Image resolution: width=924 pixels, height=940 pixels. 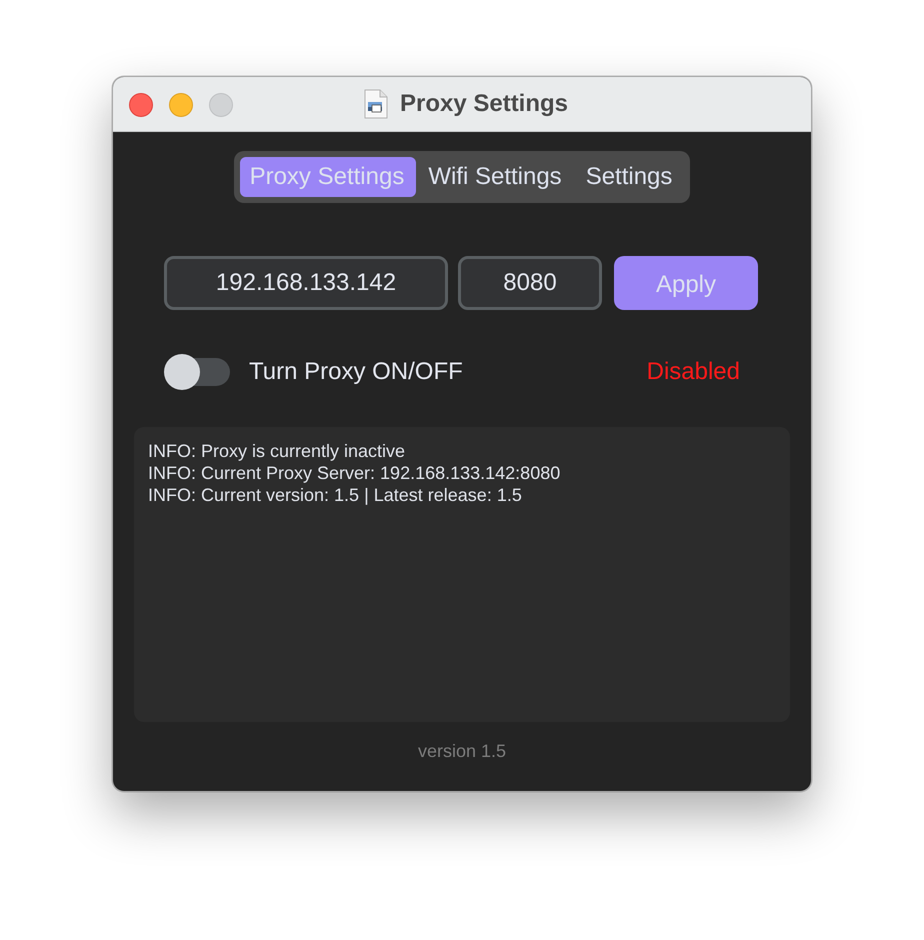 What do you see at coordinates (277, 451) in the screenshot?
I see `log-line: INFO: Proxy is currently inactive` at bounding box center [277, 451].